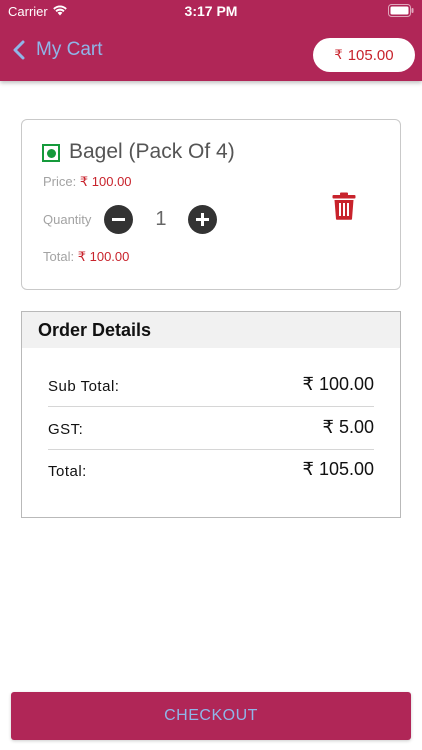 The height and width of the screenshot is (750, 422). Describe the element at coordinates (348, 427) in the screenshot. I see `gst-value: ₹ 5.00` at that location.